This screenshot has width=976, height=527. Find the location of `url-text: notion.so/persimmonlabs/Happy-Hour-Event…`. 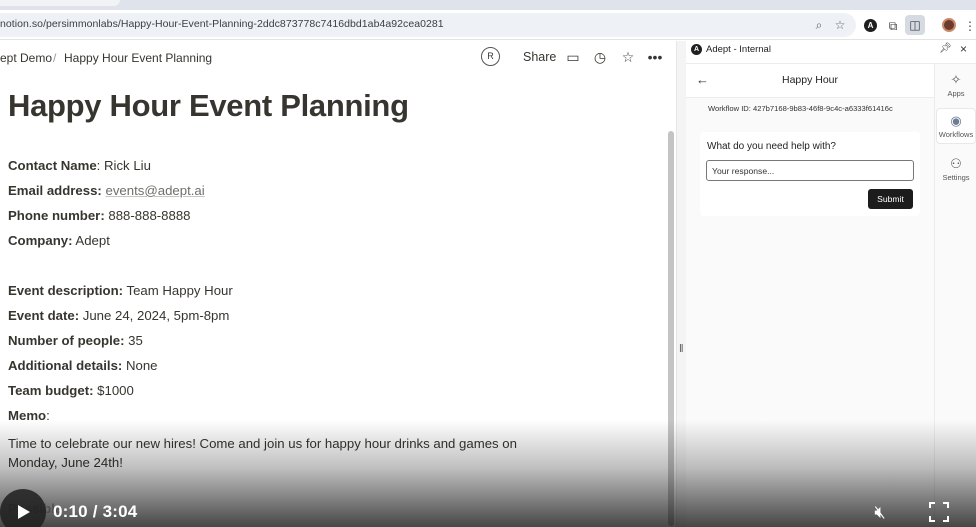

url-text: notion.so/persimmonlabs/Happy-Hour-Event… is located at coordinates (222, 24).